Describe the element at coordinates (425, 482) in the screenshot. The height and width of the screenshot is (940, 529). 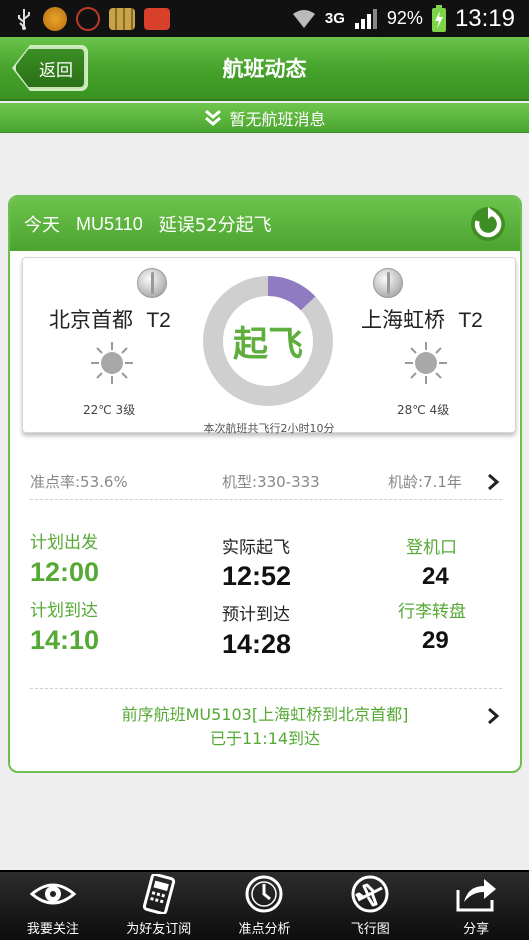
I see `aircraft-age: 机龄:7.1年` at that location.